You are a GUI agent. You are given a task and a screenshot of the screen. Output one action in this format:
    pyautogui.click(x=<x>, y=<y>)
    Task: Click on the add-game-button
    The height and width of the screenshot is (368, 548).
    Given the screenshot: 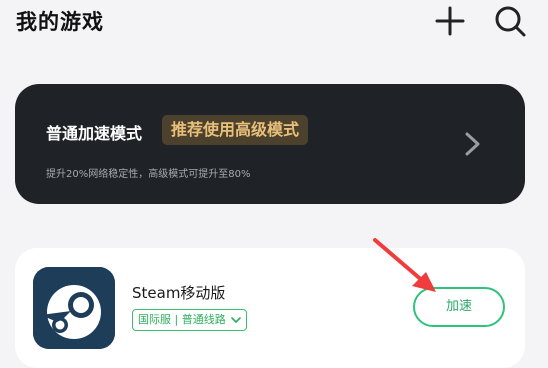 What is the action you would take?
    pyautogui.click(x=450, y=21)
    